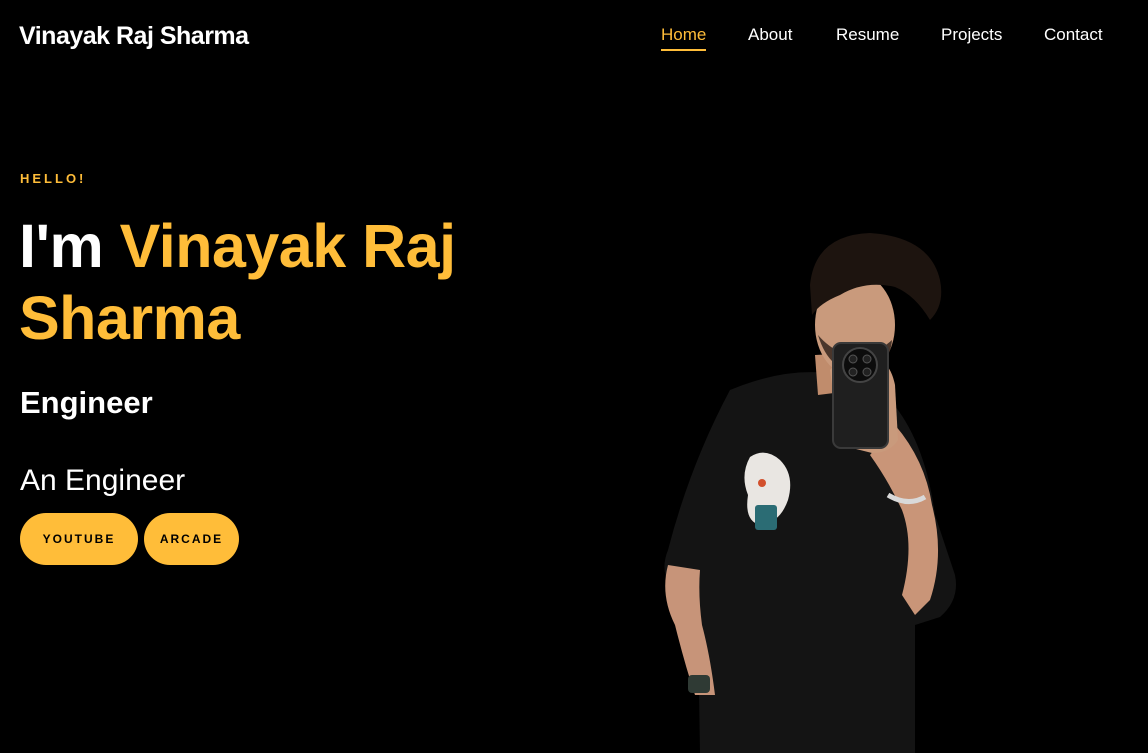 The height and width of the screenshot is (753, 1148). Describe the element at coordinates (61, 246) in the screenshot. I see `headline-prefix: I'm` at that location.